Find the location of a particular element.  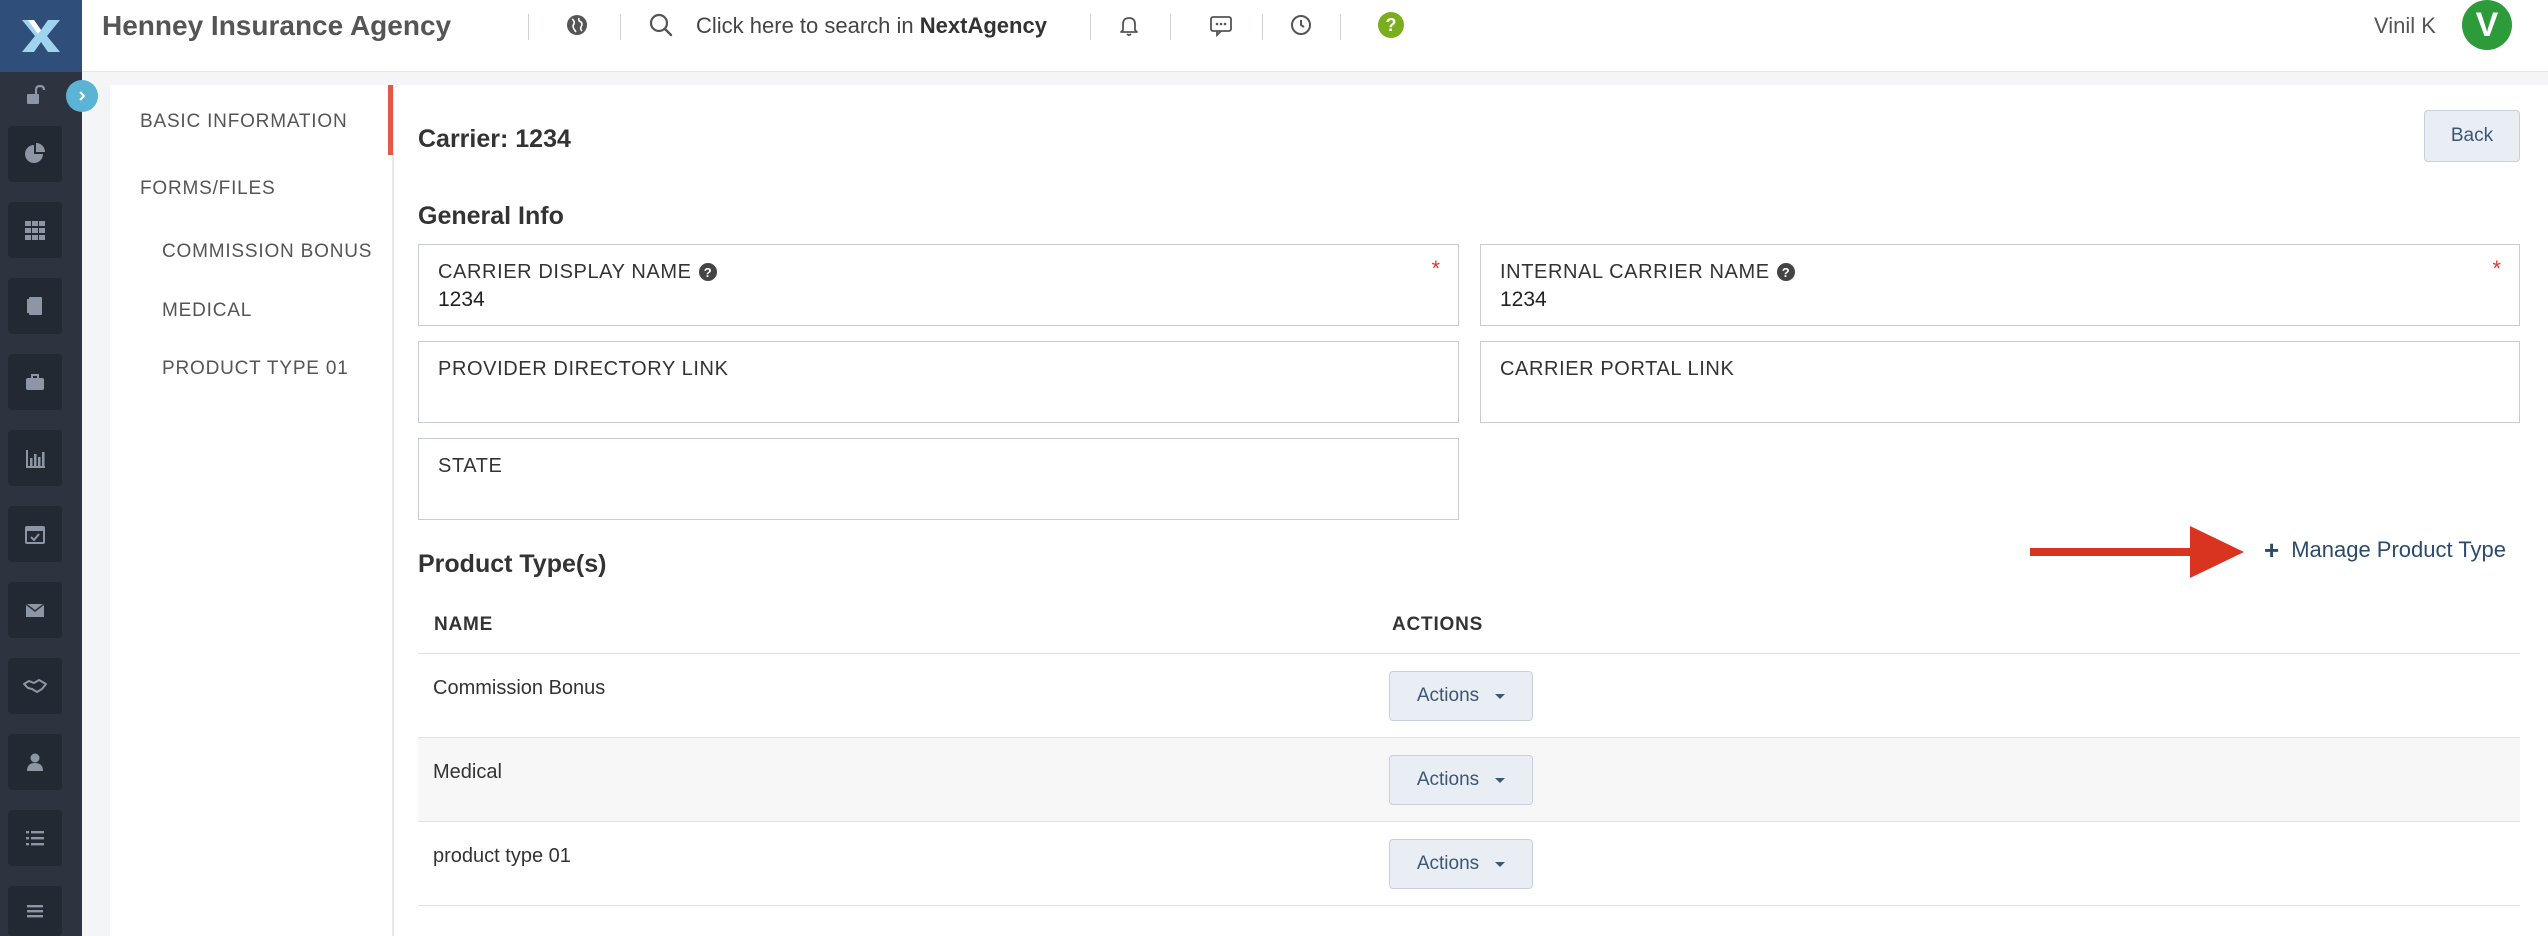

search-prefix: Click here to search in is located at coordinates (805, 25).